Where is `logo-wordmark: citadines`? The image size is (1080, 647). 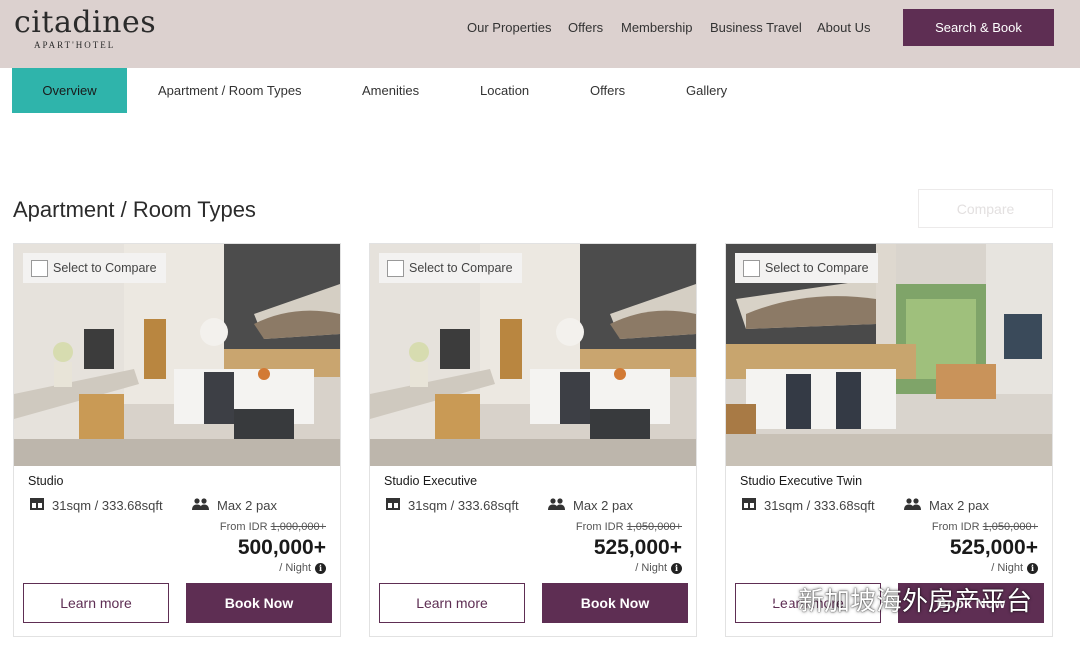
logo-wordmark: citadines is located at coordinates (85, 22).